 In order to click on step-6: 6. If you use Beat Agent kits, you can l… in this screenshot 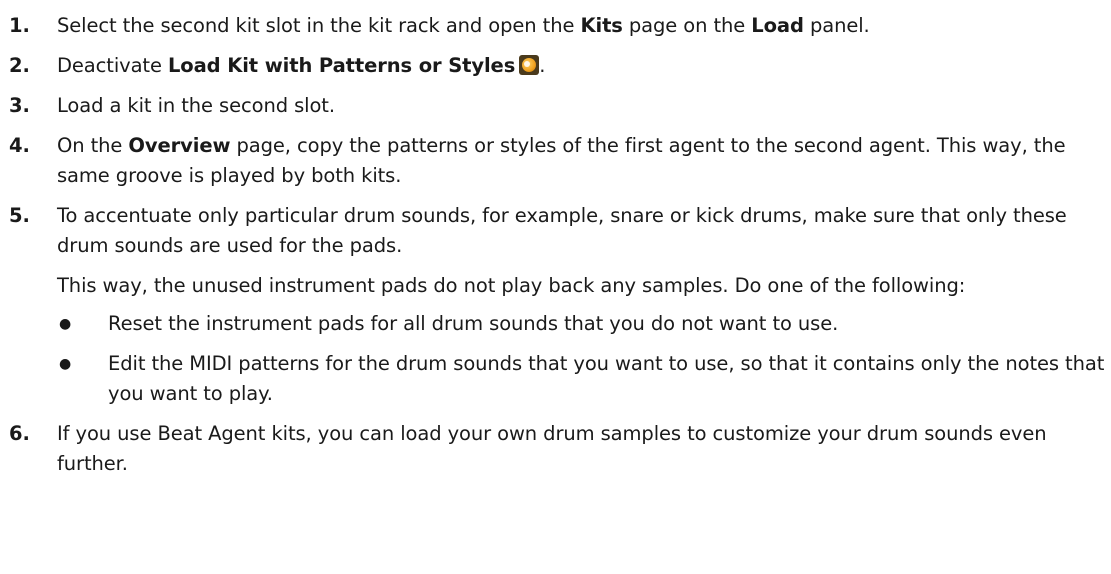, I will do `click(555, 449)`.